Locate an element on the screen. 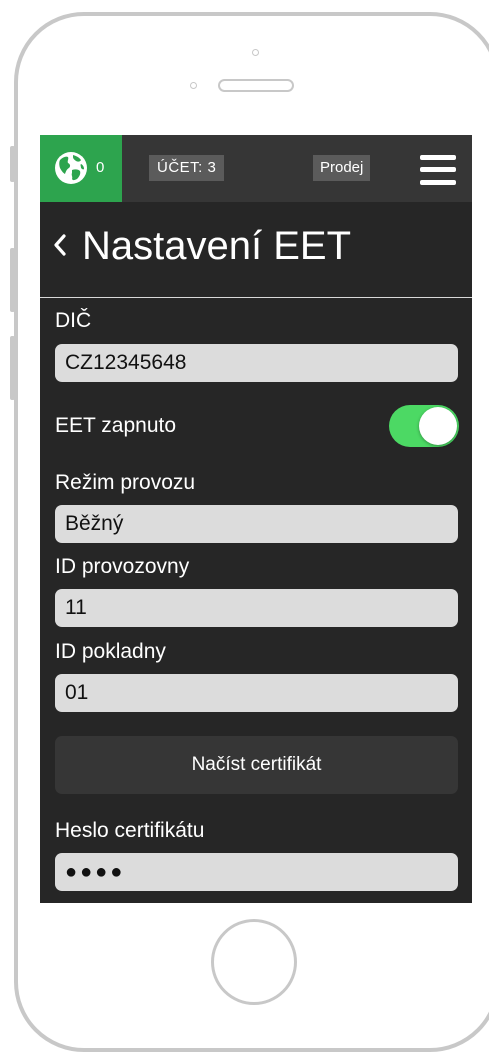 The image size is (489, 1052). pokladna-label: ID pokladny is located at coordinates (110, 651).